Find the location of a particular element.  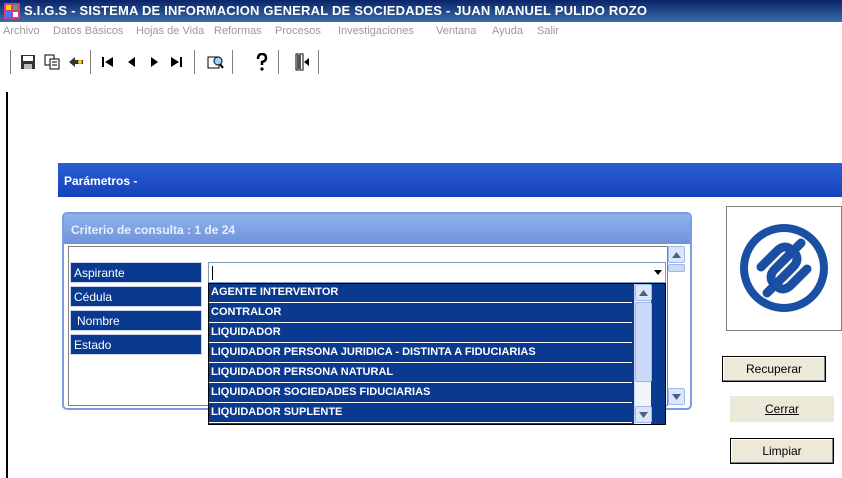

help-icon is located at coordinates (262, 62).